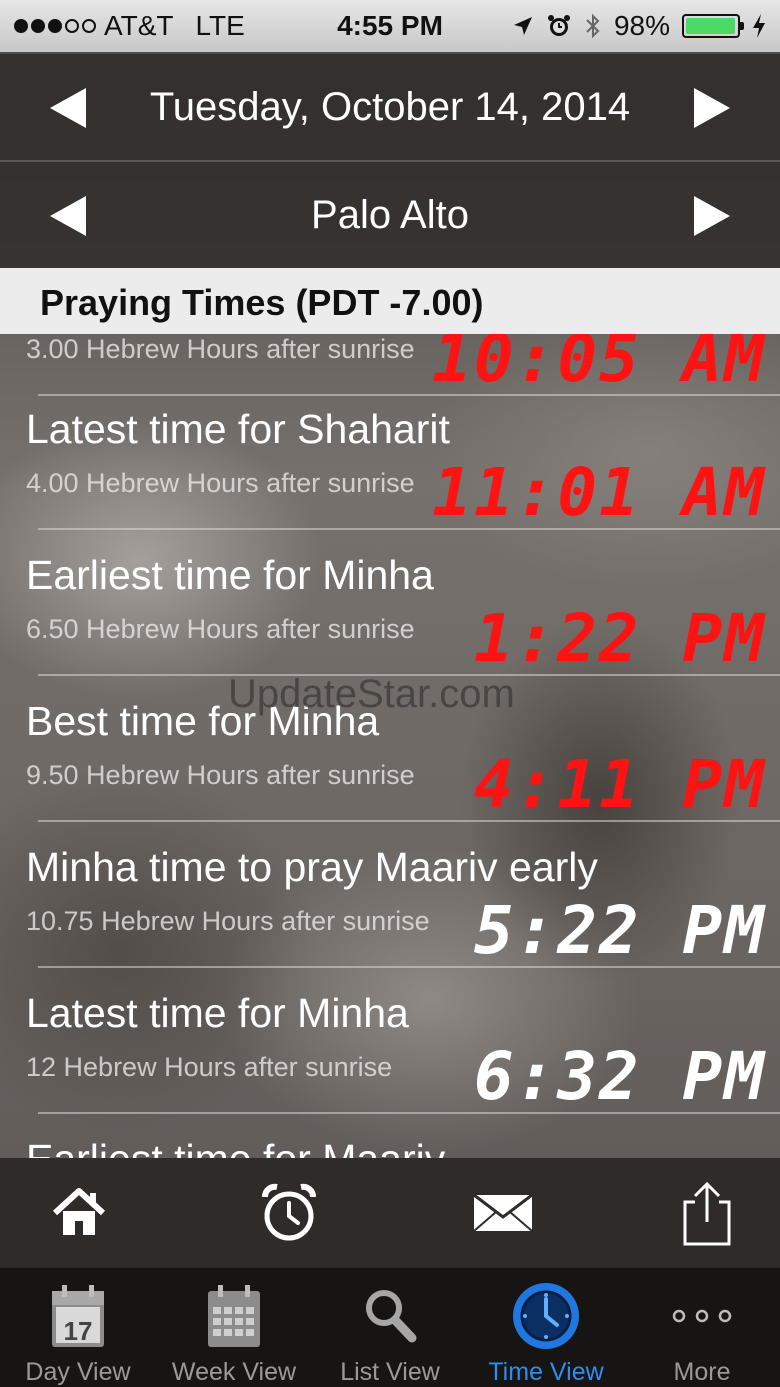  What do you see at coordinates (712, 108) in the screenshot?
I see `next-date-arrow-icon` at bounding box center [712, 108].